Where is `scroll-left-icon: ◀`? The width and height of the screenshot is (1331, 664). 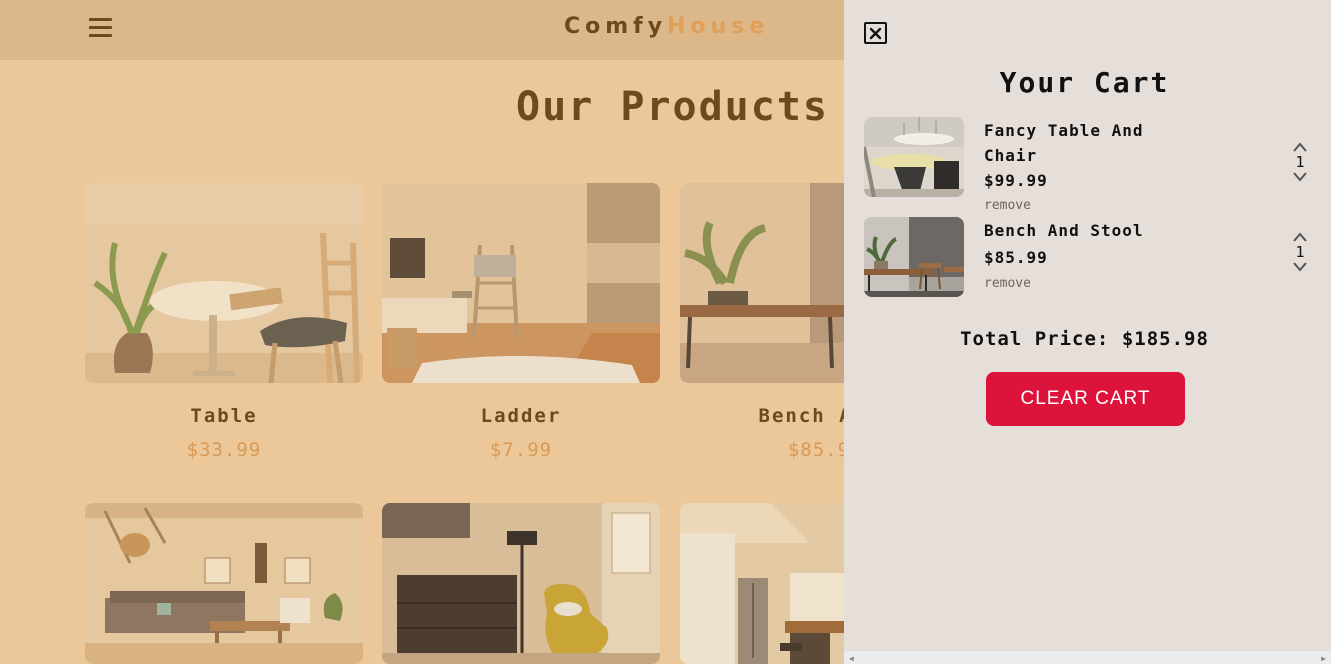
scroll-left-icon: ◀ is located at coordinates (851, 658).